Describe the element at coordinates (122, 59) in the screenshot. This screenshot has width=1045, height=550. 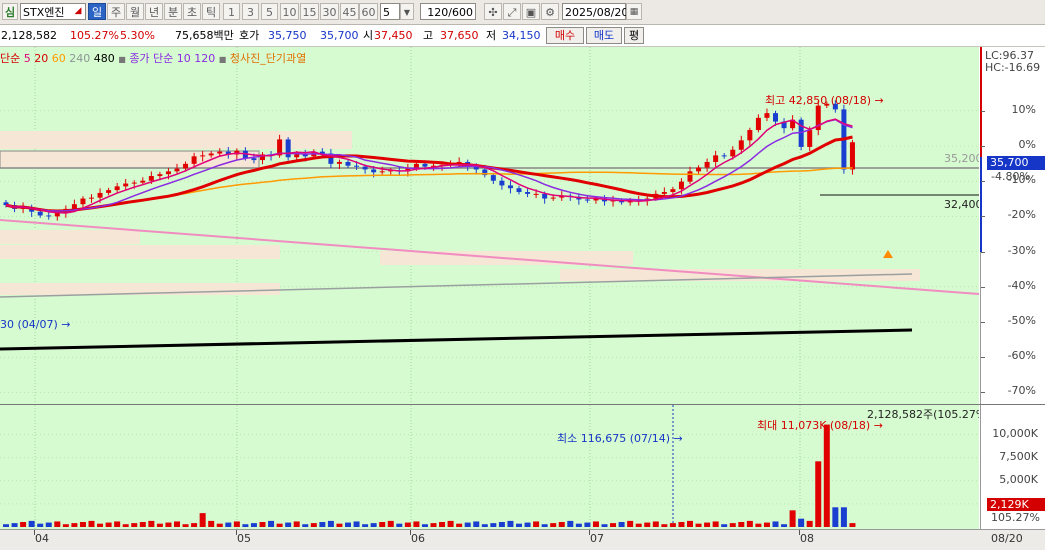
I see `legend-square-icon: ■` at that location.